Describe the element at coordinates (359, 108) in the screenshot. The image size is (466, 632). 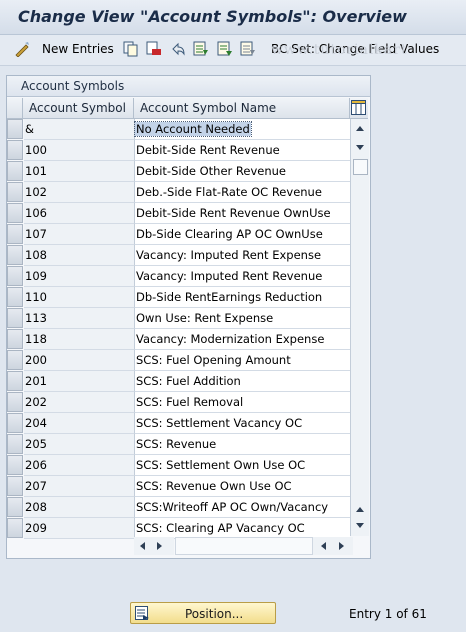
I see `table-settings-button` at that location.